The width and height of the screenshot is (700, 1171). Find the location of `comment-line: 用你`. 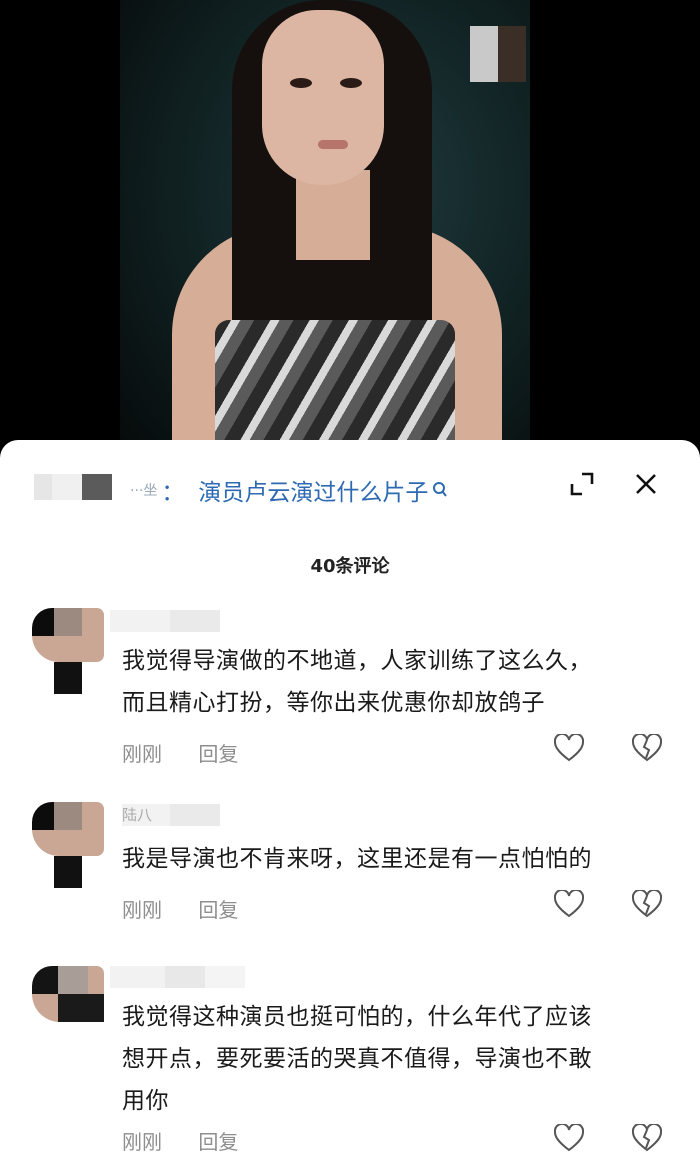

comment-line: 用你 is located at coordinates (145, 1101).